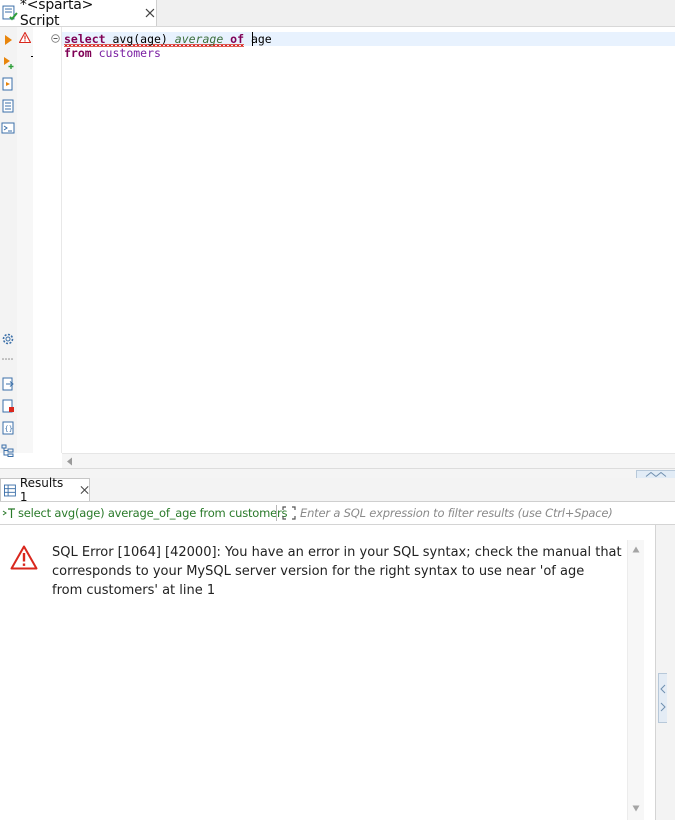 The height and width of the screenshot is (820, 675). Describe the element at coordinates (8, 84) in the screenshot. I see `execute-script-icon` at that location.